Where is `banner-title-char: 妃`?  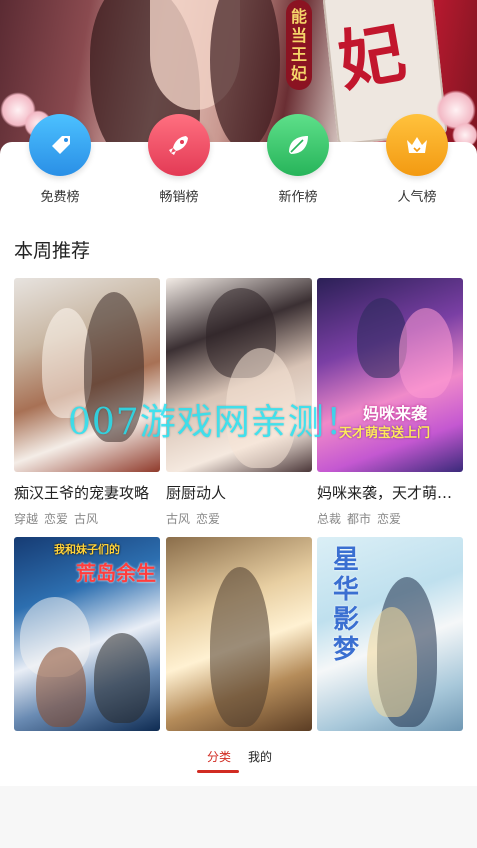 banner-title-char: 妃 is located at coordinates (298, 73).